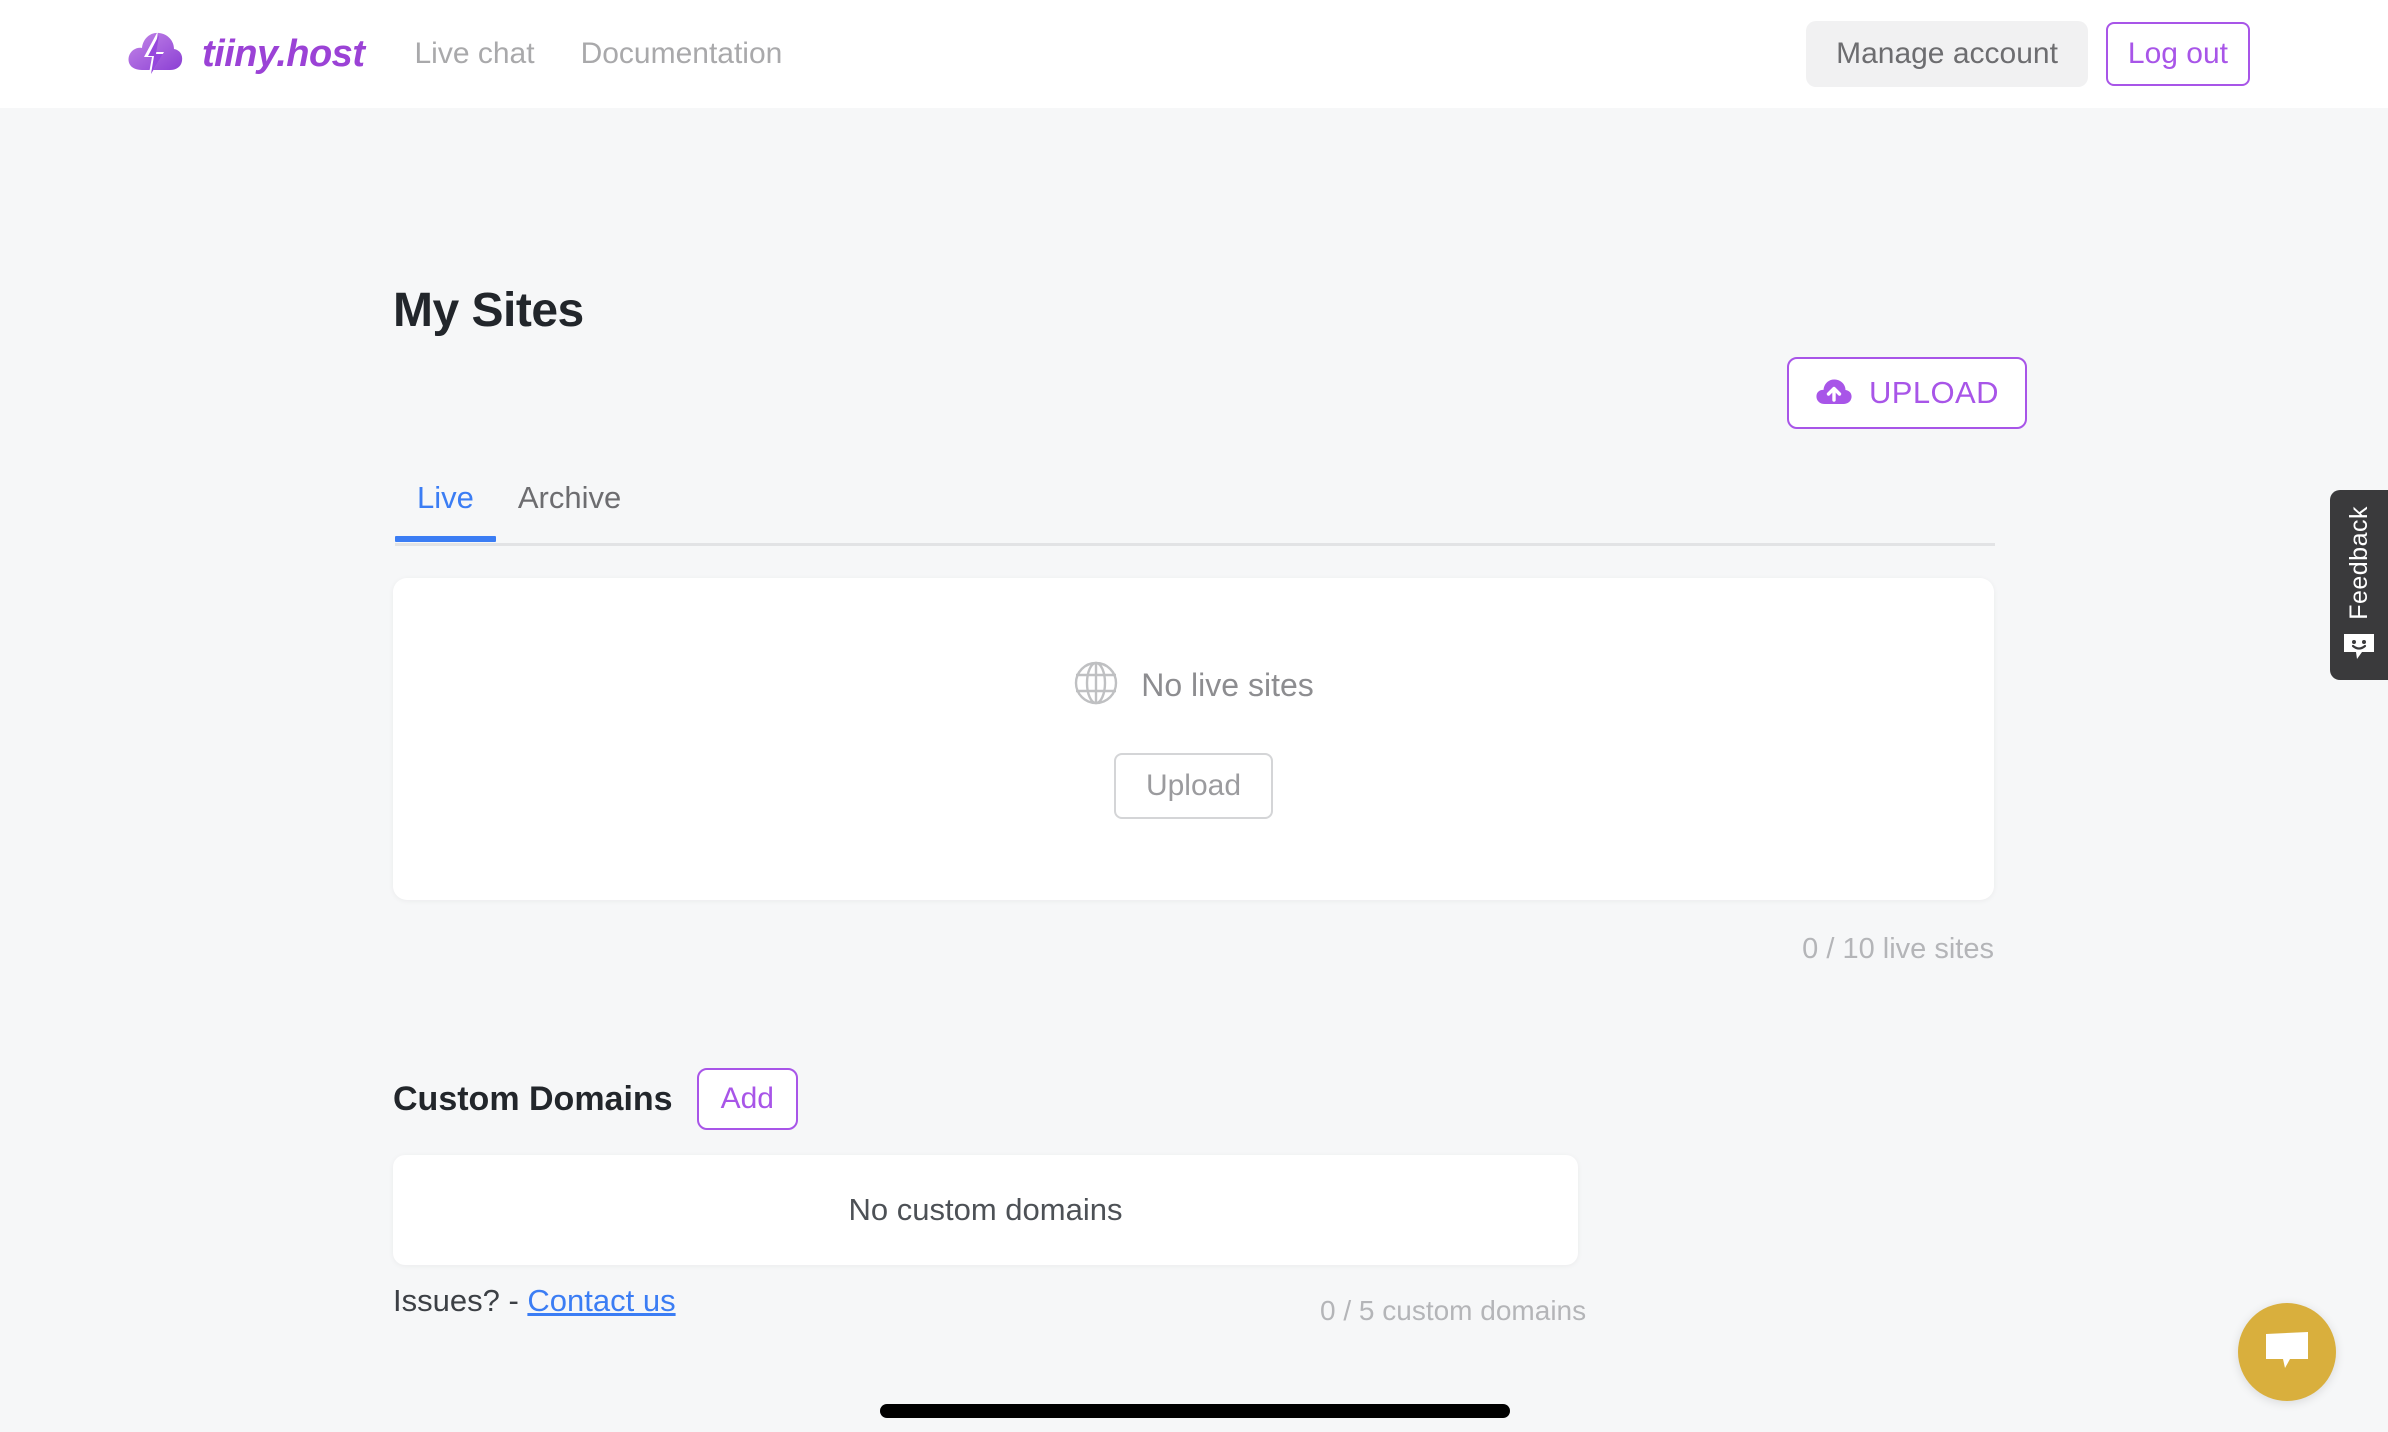  What do you see at coordinates (445, 511) in the screenshot?
I see `tab-live: Live` at bounding box center [445, 511].